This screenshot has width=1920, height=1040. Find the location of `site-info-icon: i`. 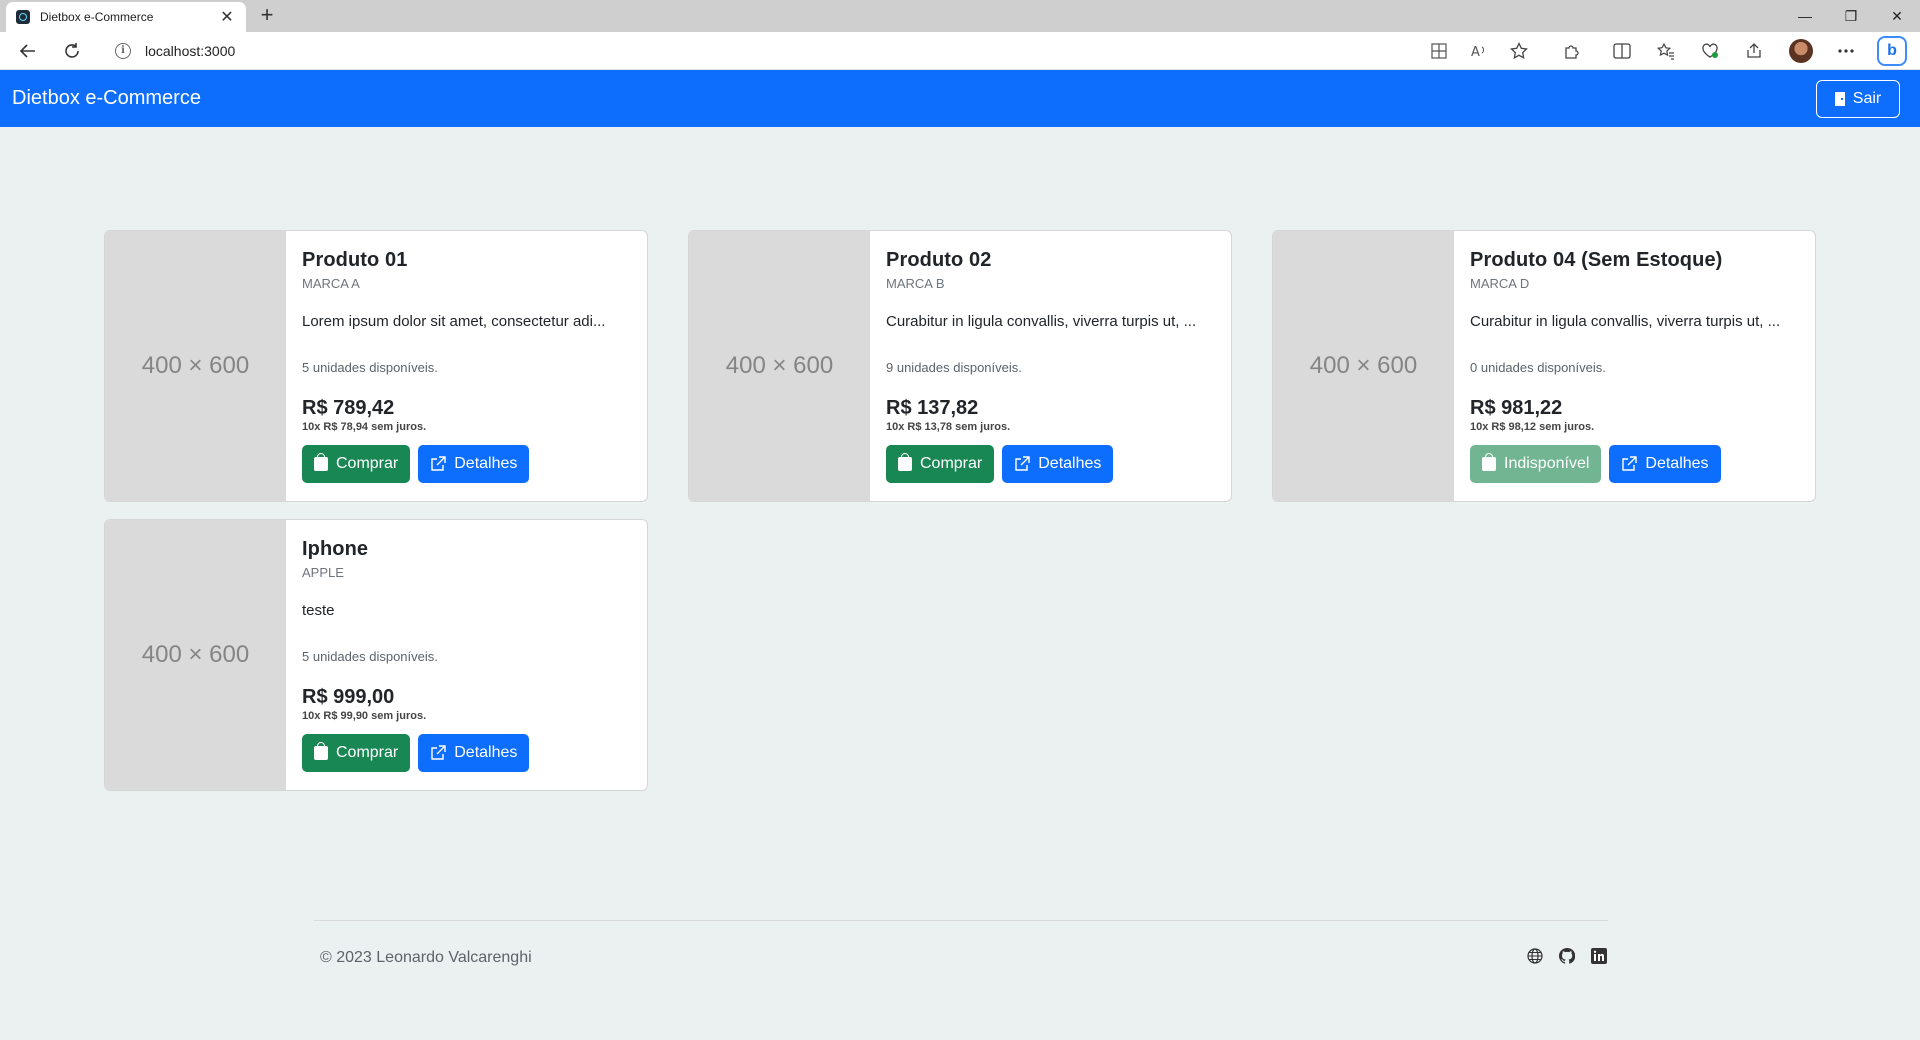

site-info-icon: i is located at coordinates (123, 51).